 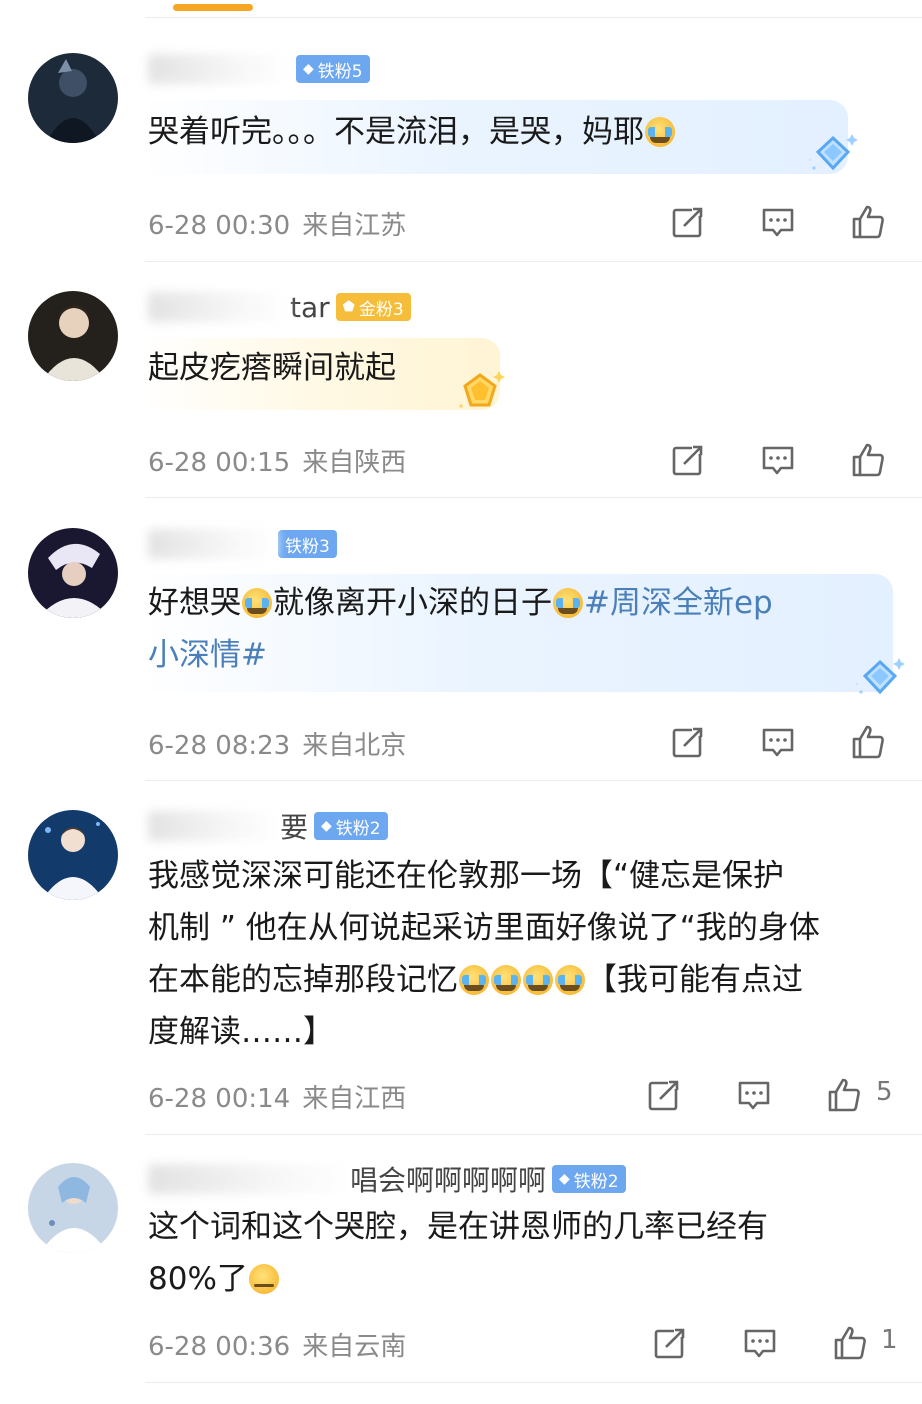 I want to click on hashtag-link: 小深情#, so click(x=207, y=655).